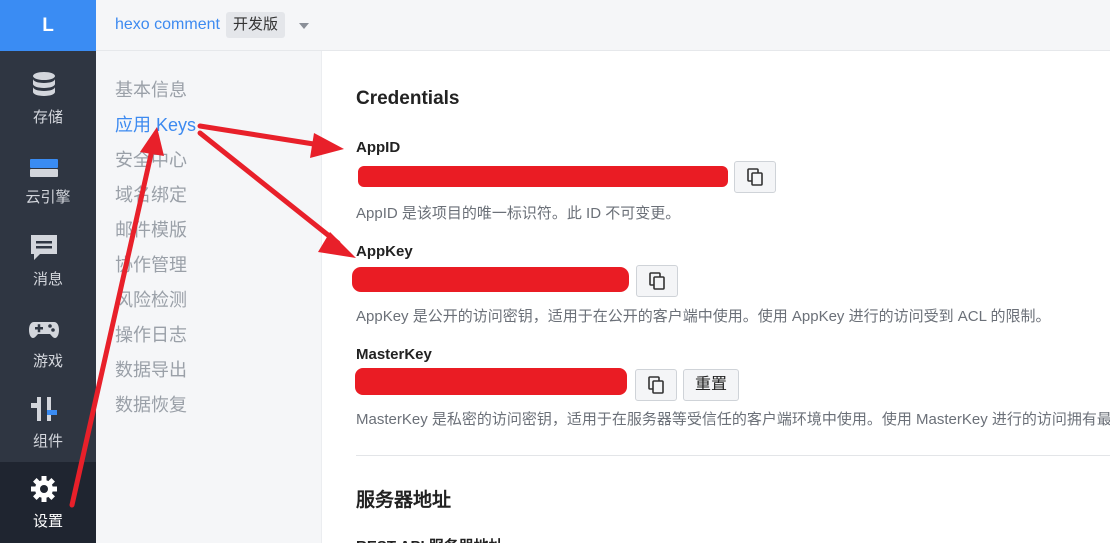 The width and height of the screenshot is (1110, 543). Describe the element at coordinates (151, 299) in the screenshot. I see `subnav-item-risk-detection: 风险检测` at that location.